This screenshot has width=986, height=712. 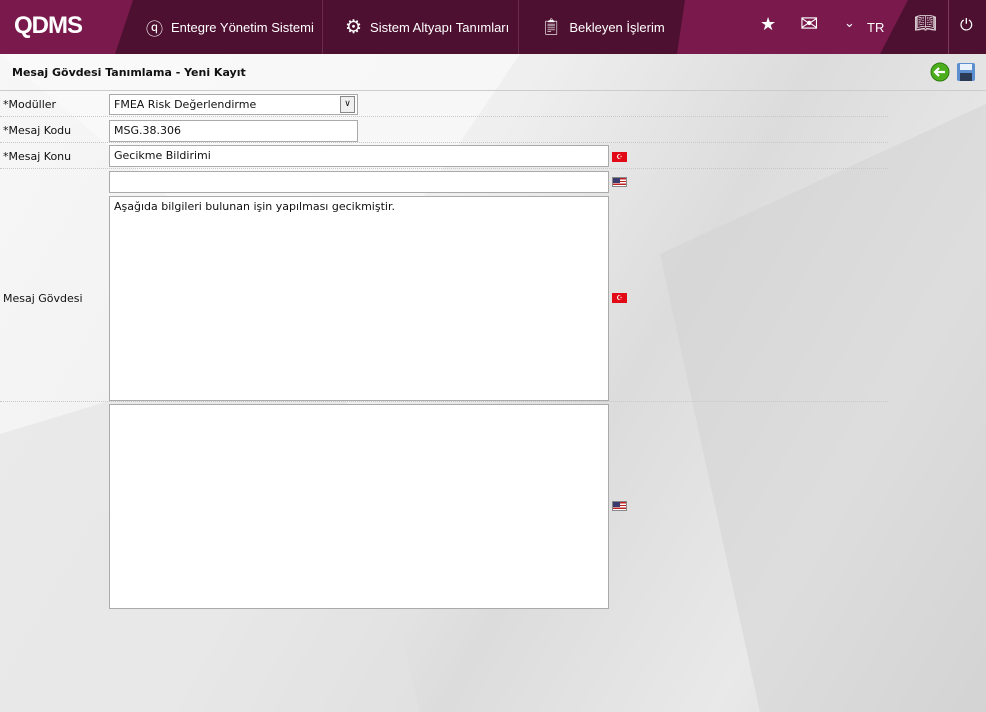 I want to click on code-input: MSG.38.306, so click(x=233, y=131).